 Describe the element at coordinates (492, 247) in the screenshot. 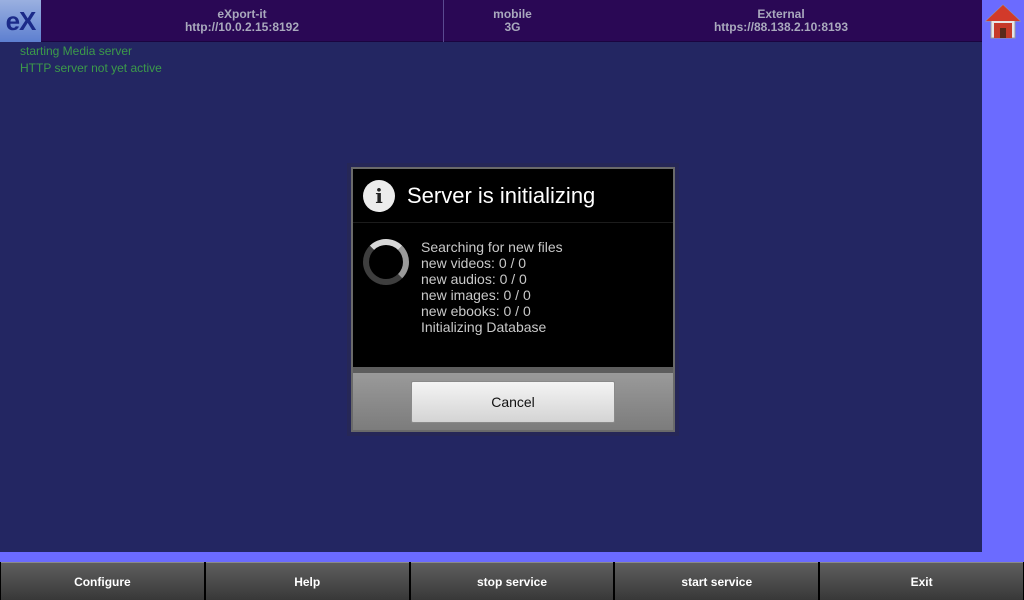

I see `progress-line: Searching for new files` at that location.